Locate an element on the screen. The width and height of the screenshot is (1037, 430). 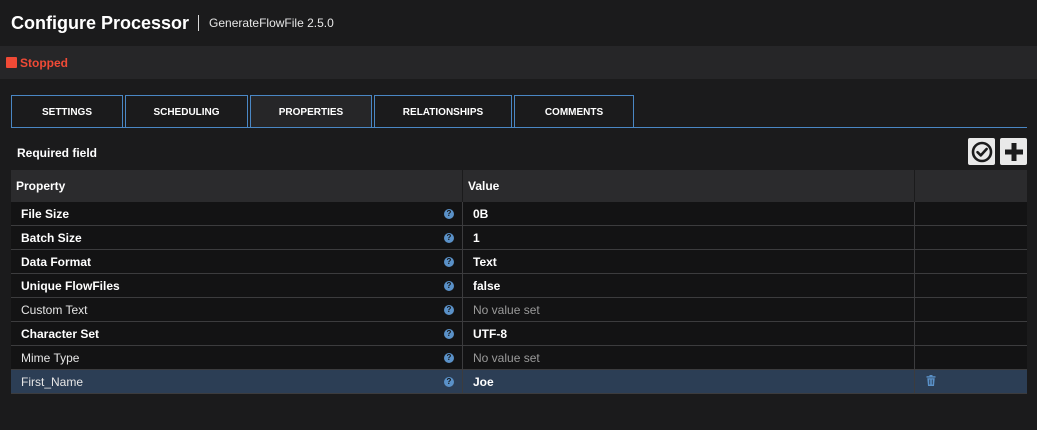
table-row: First_Name? Joe is located at coordinates (519, 382).